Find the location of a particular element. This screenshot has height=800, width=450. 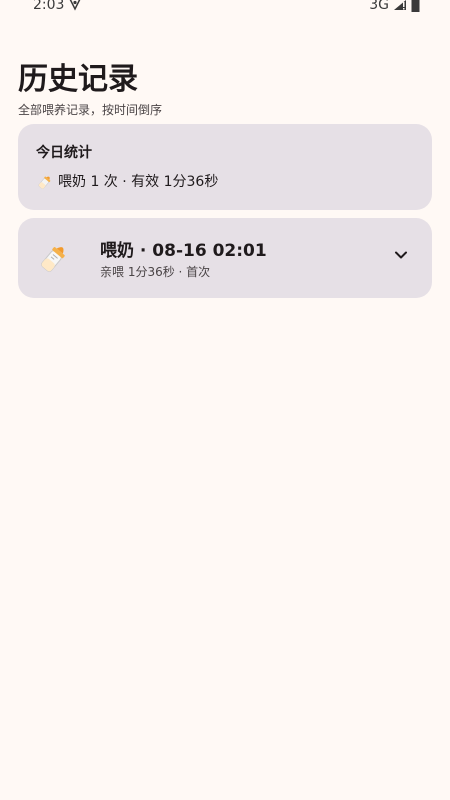

signal-icon is located at coordinates (400, 5).